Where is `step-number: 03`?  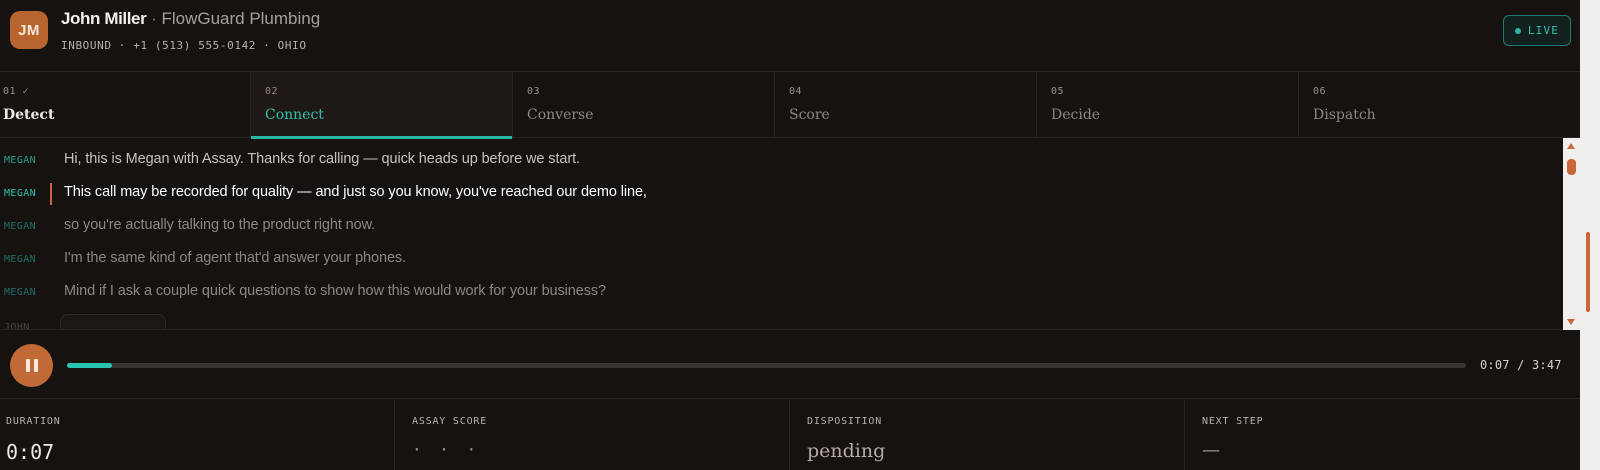 step-number: 03 is located at coordinates (534, 91).